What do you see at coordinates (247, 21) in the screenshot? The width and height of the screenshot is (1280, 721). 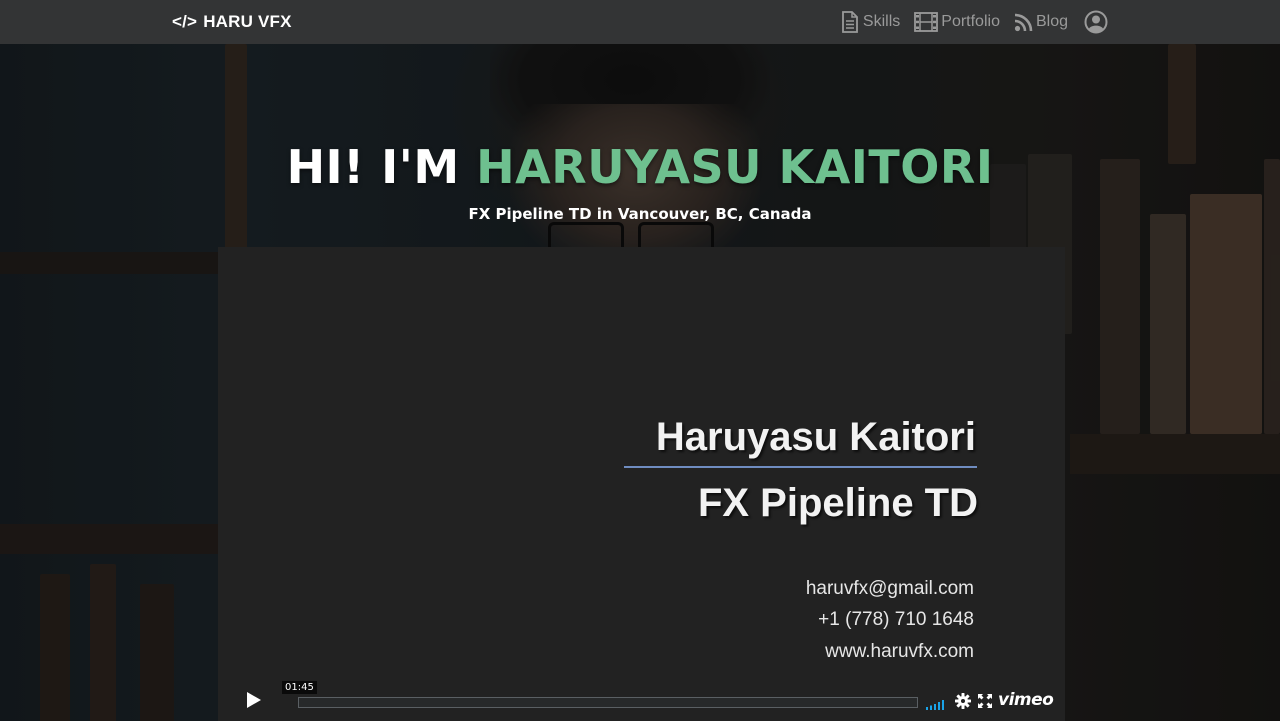 I see `brand-label: HARU VFX` at bounding box center [247, 21].